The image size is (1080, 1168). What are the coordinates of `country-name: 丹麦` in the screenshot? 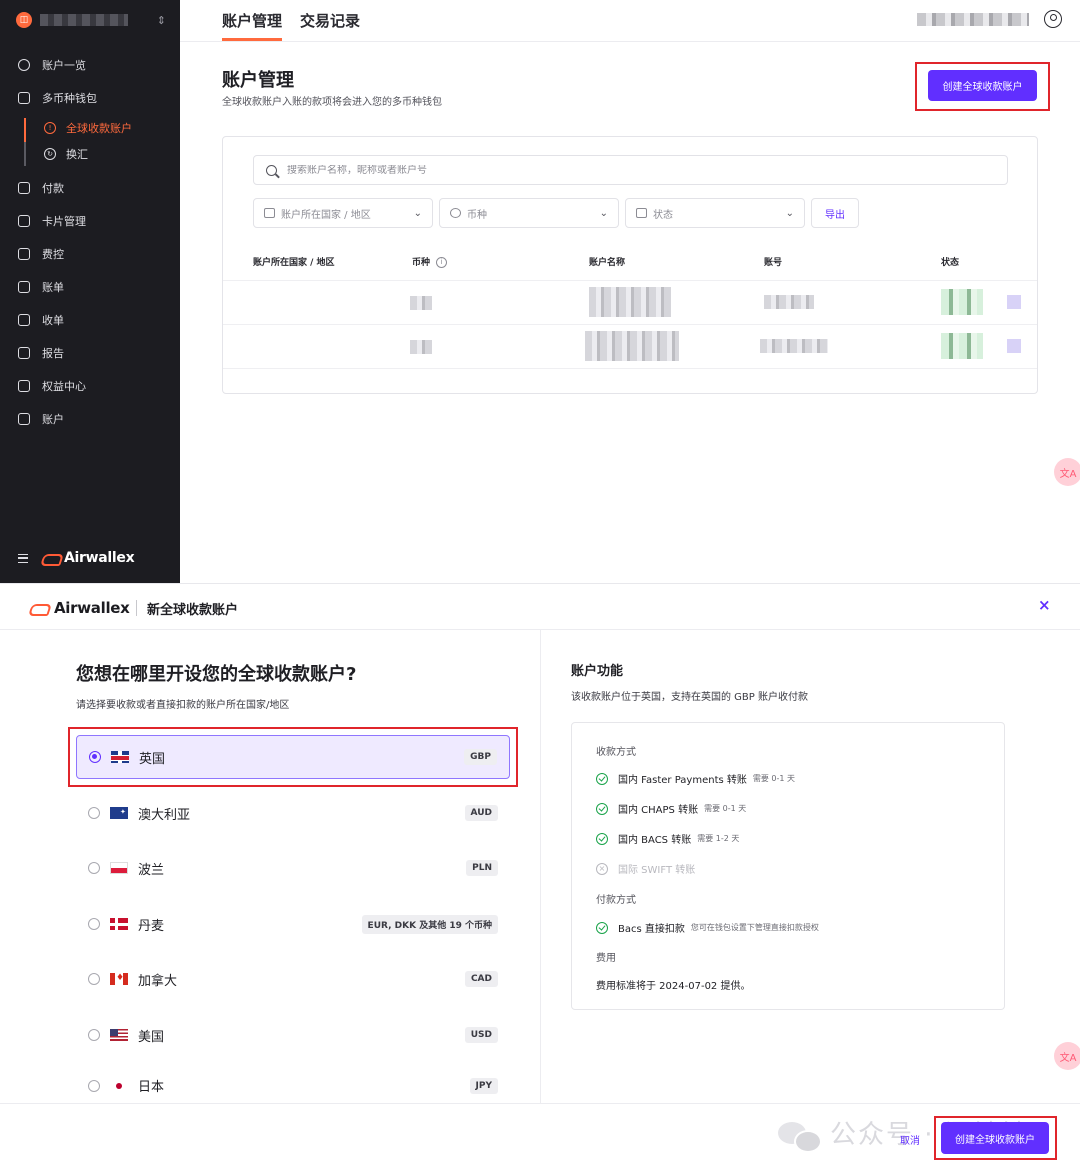 It's located at (151, 926).